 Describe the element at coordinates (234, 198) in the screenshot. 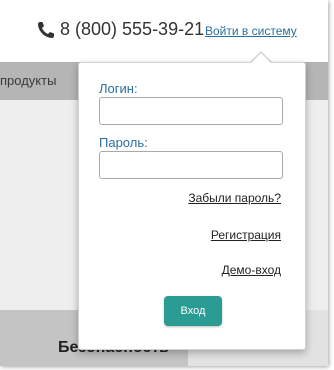

I see `forgot-password-link: Забыли пароль?` at that location.